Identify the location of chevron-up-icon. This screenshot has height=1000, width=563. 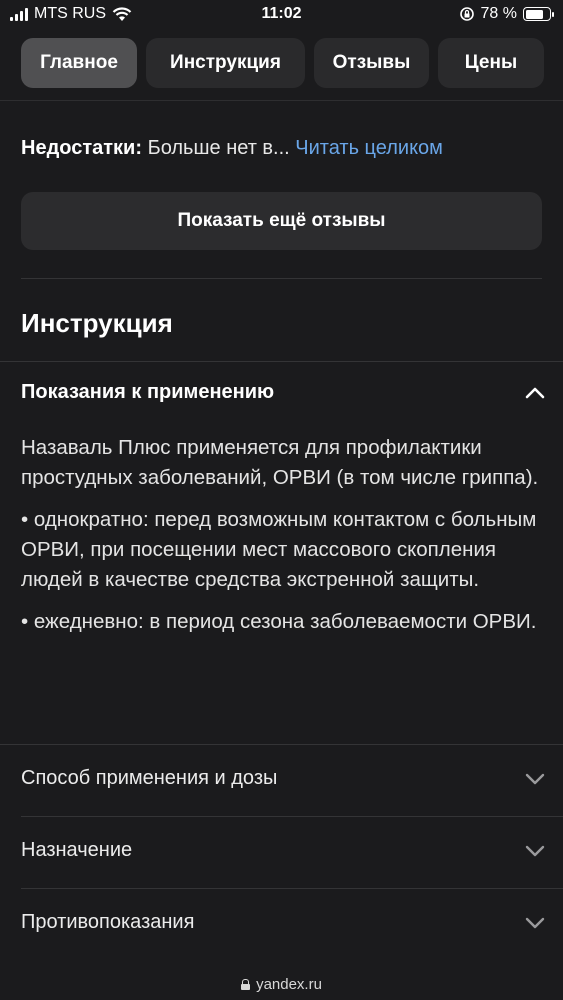
(535, 392).